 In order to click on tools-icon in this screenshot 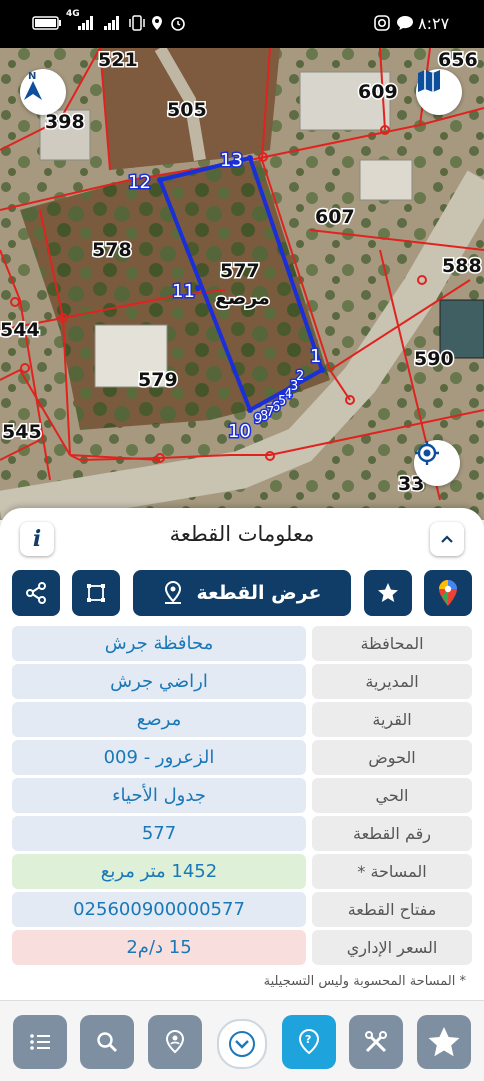, I will do `click(376, 1042)`.